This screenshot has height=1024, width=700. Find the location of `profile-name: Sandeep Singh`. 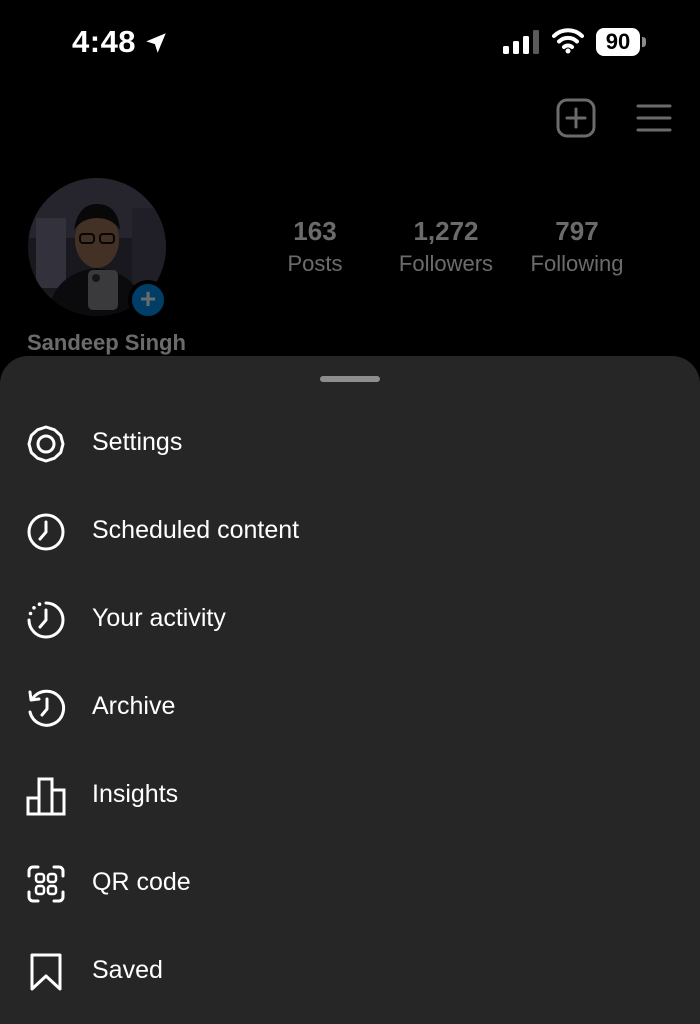

profile-name: Sandeep Singh is located at coordinates (106, 342).